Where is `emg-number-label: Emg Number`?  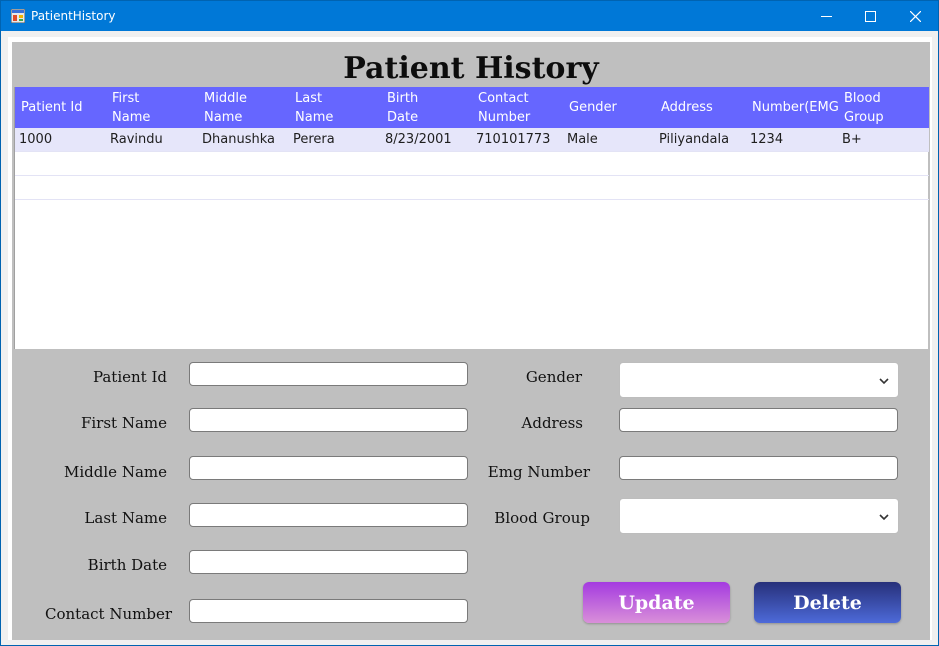
emg-number-label: Emg Number is located at coordinates (538, 472).